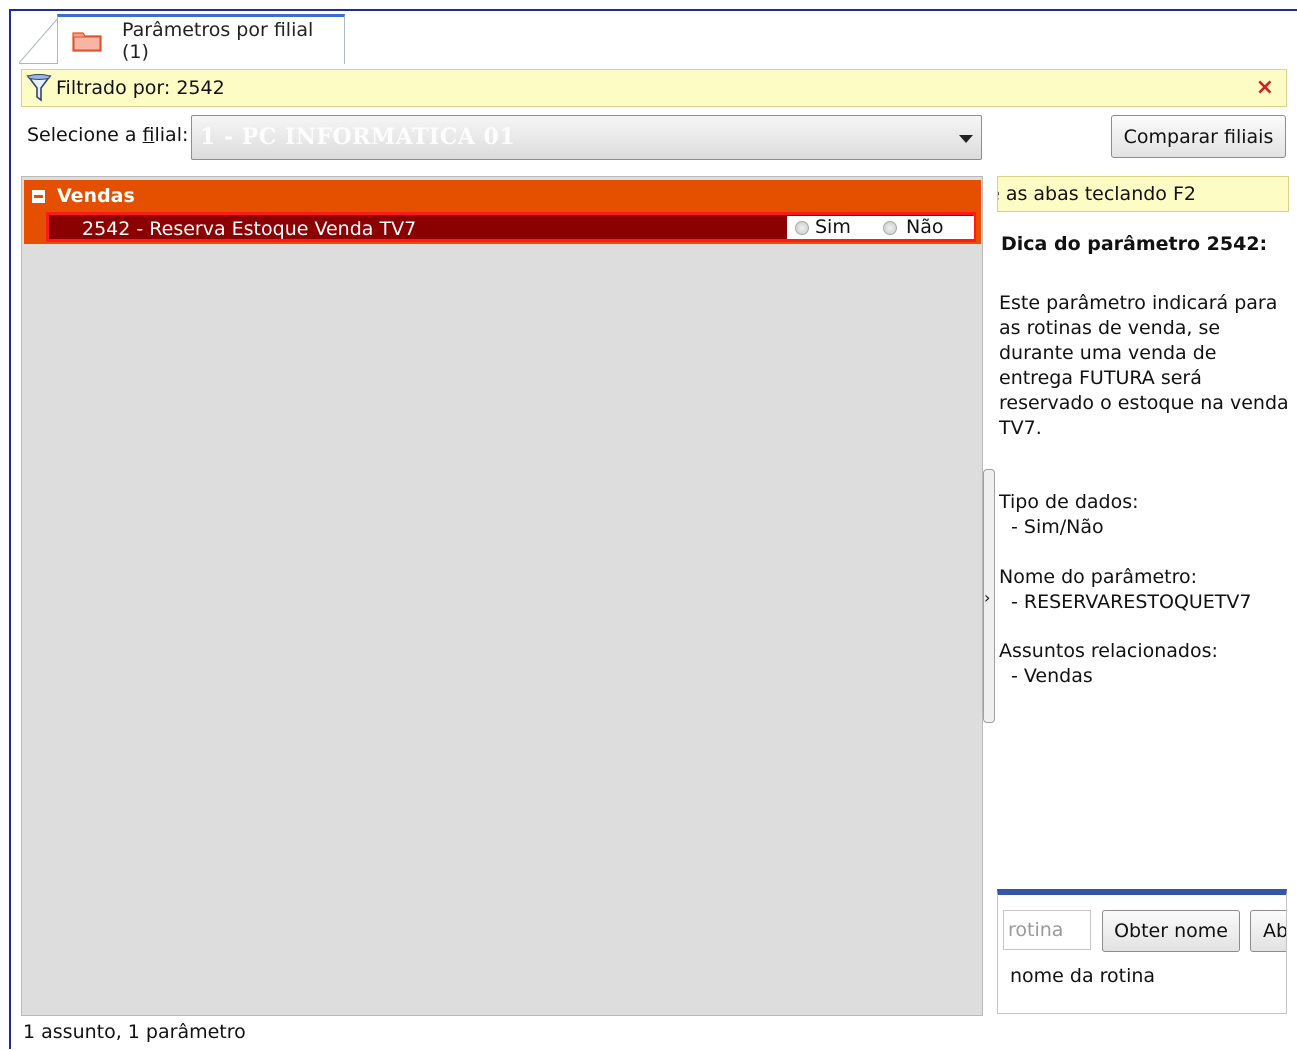 The image size is (1297, 1050). I want to click on group-title: Vendas, so click(96, 196).